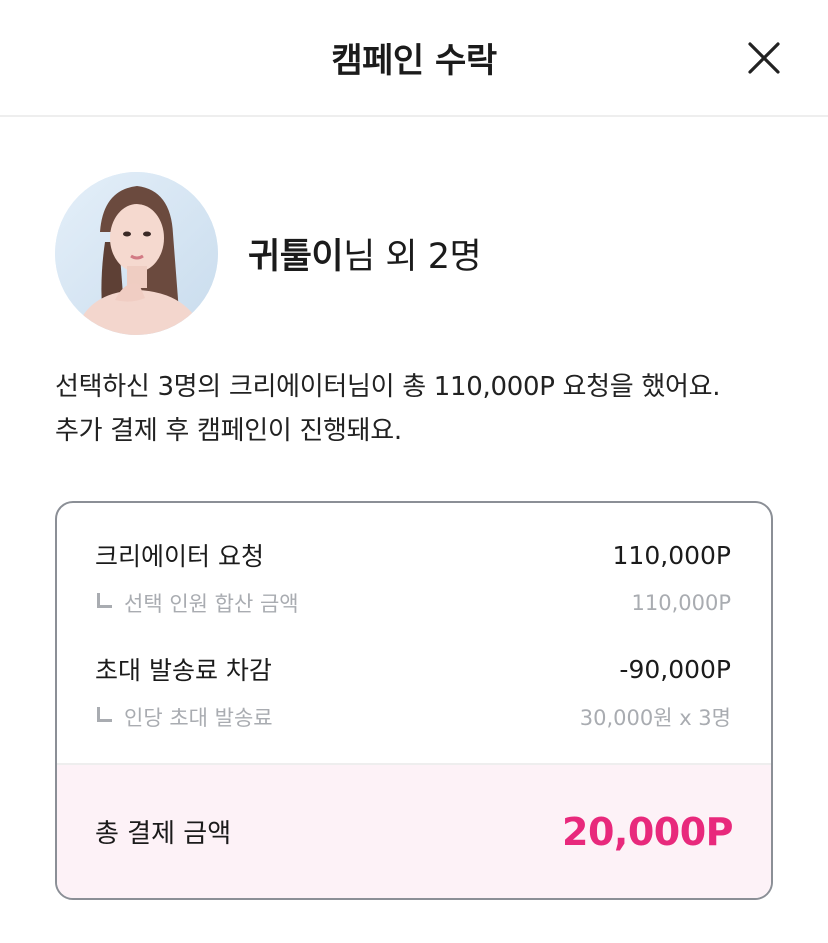  Describe the element at coordinates (198, 718) in the screenshot. I see `shipping-detail-label: 인당 초대 발송료` at that location.